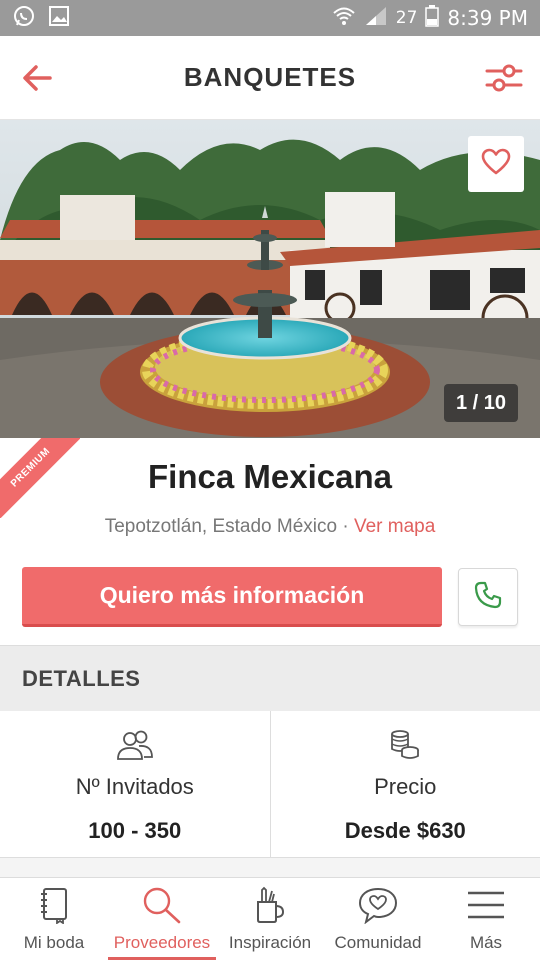  I want to click on photo-counter: 1 / 10, so click(481, 403).